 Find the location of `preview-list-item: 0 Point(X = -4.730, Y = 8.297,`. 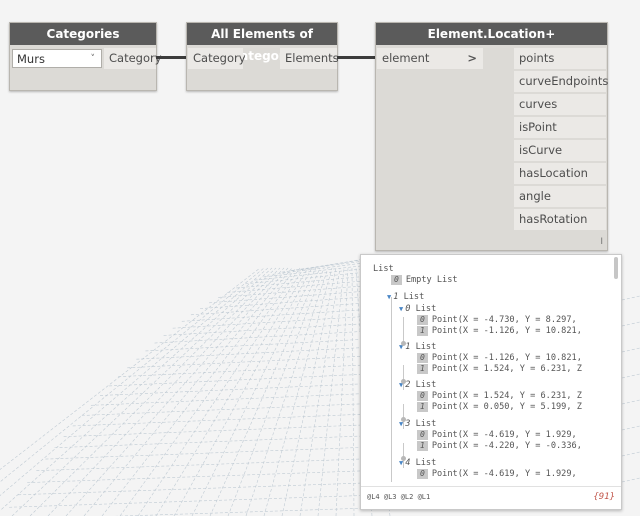

preview-list-item: 0 Point(X = -4.730, Y = 8.297, is located at coordinates (497, 320).